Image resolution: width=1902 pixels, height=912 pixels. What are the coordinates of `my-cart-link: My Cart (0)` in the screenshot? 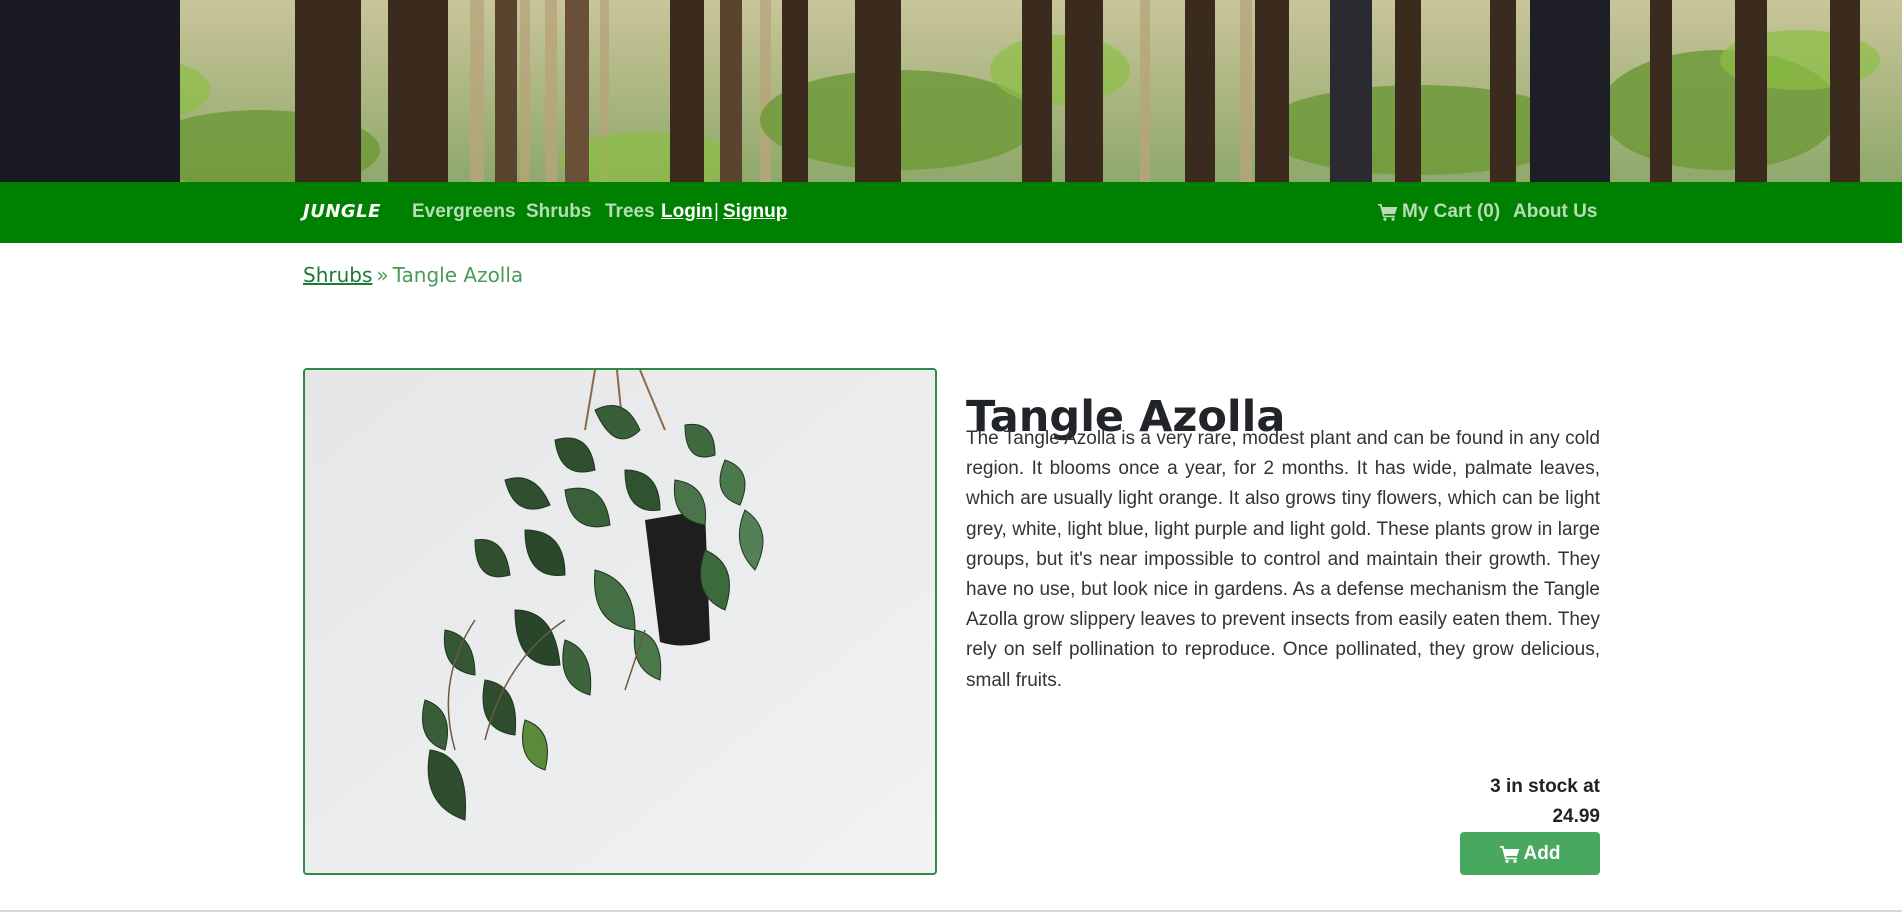 It's located at (1439, 212).